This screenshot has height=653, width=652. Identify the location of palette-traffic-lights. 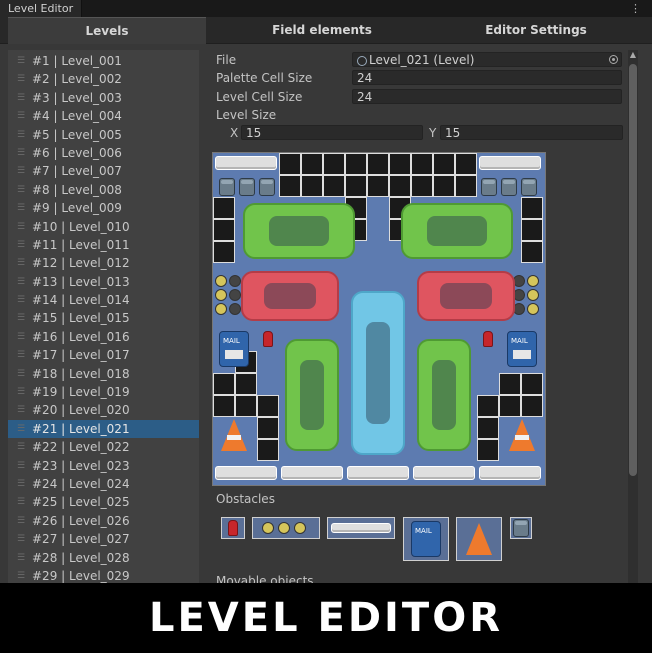
(286, 528).